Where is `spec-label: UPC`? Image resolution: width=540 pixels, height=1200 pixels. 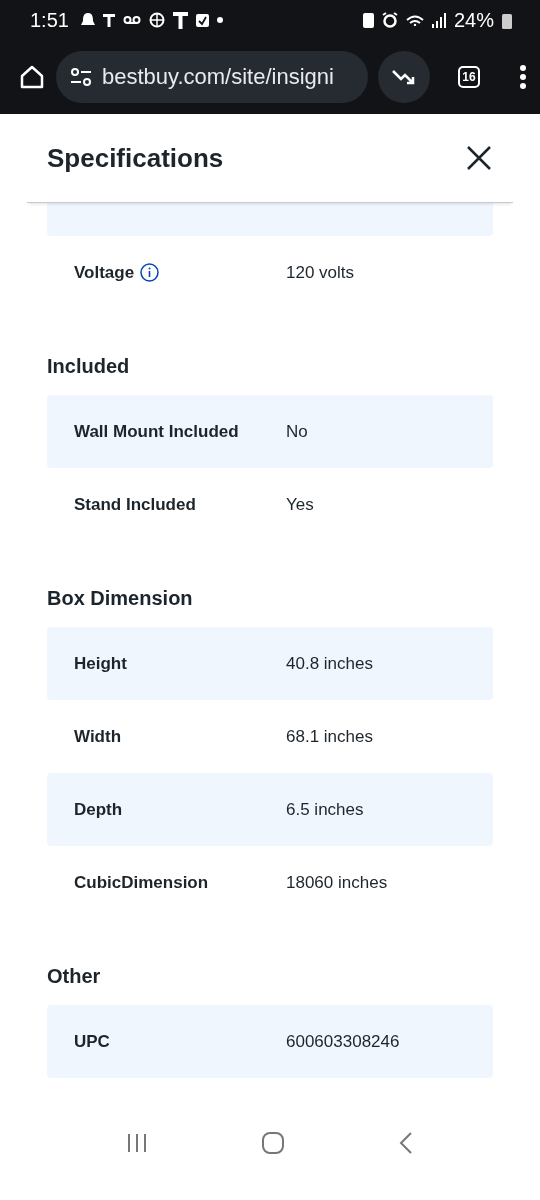 spec-label: UPC is located at coordinates (92, 1041).